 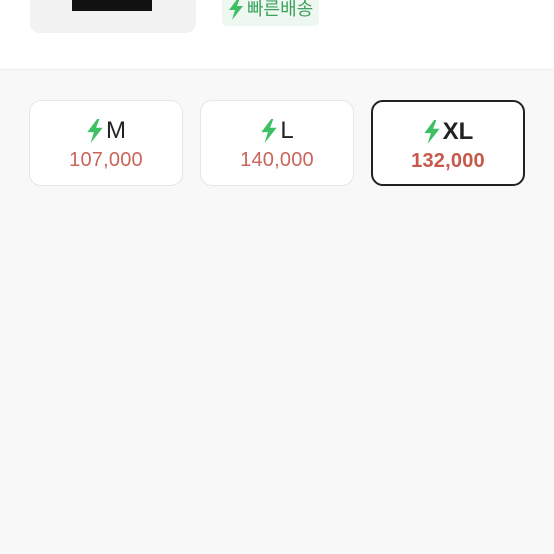 I want to click on product-image, so click(x=112, y=5).